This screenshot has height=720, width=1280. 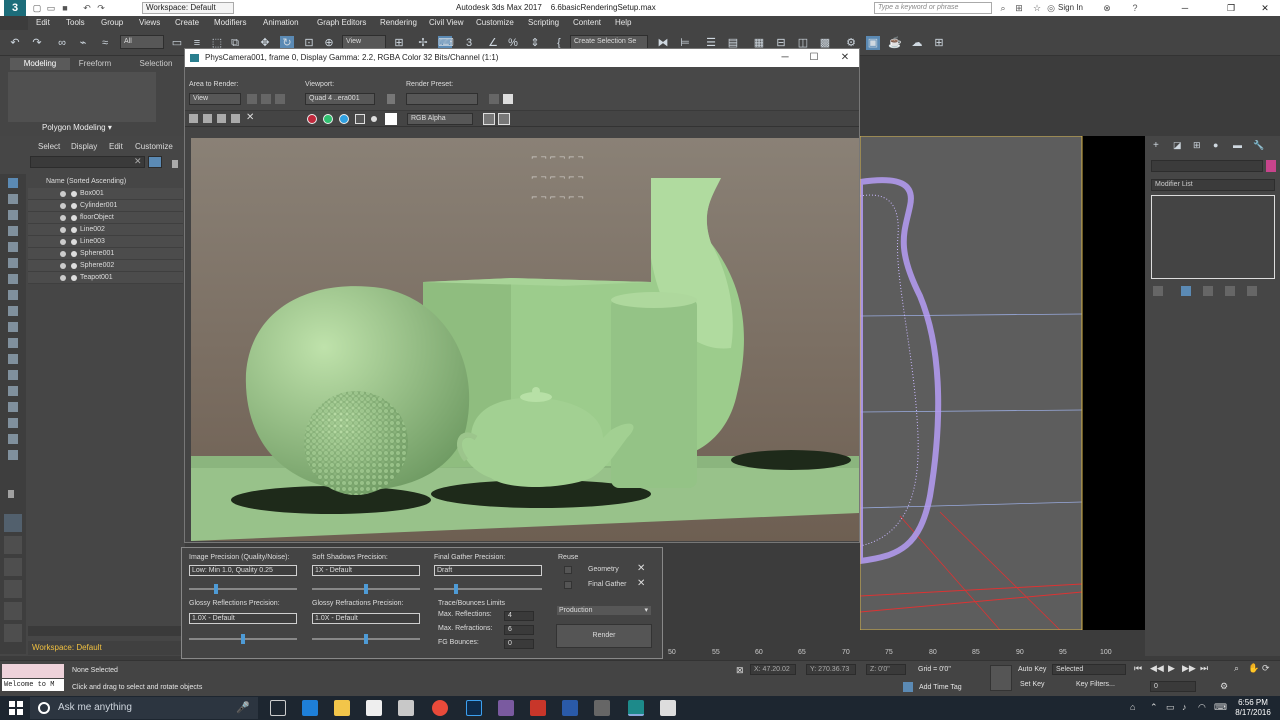 What do you see at coordinates (342, 708) in the screenshot?
I see `file-explorer-icon` at bounding box center [342, 708].